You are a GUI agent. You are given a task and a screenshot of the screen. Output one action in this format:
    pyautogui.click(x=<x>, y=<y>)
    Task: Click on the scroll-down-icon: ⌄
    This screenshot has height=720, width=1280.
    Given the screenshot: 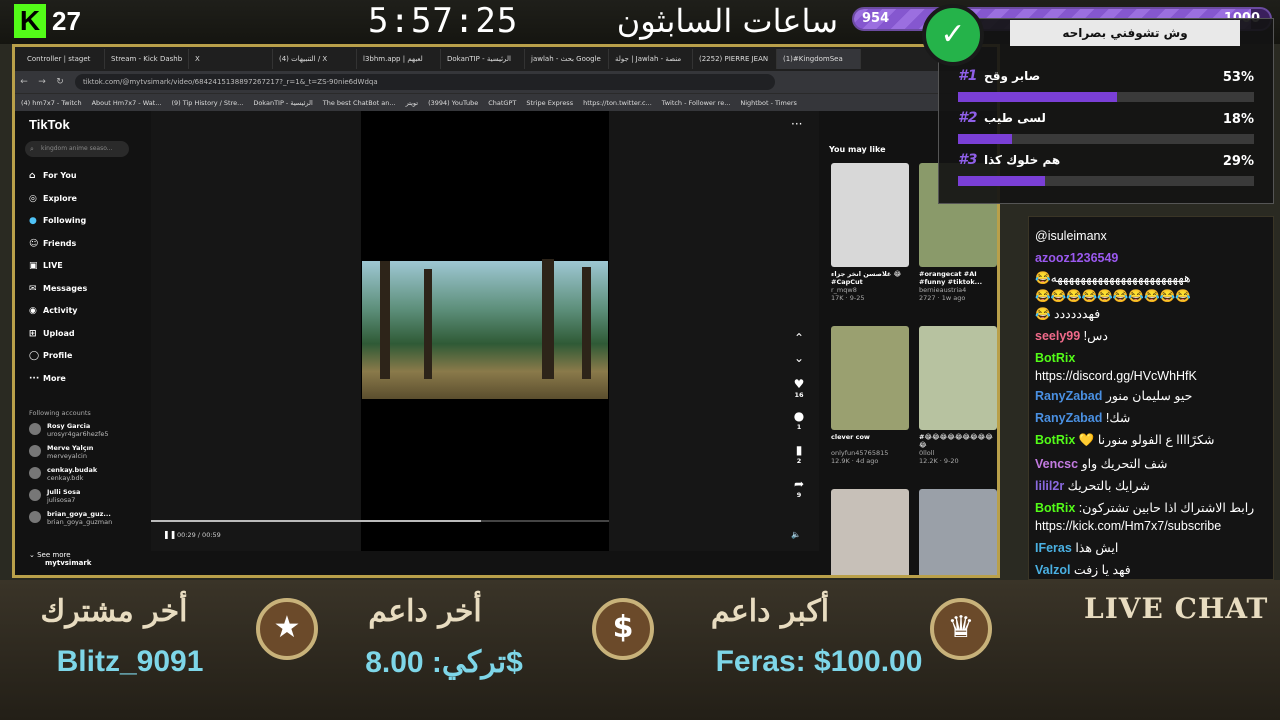 What is the action you would take?
    pyautogui.click(x=799, y=358)
    